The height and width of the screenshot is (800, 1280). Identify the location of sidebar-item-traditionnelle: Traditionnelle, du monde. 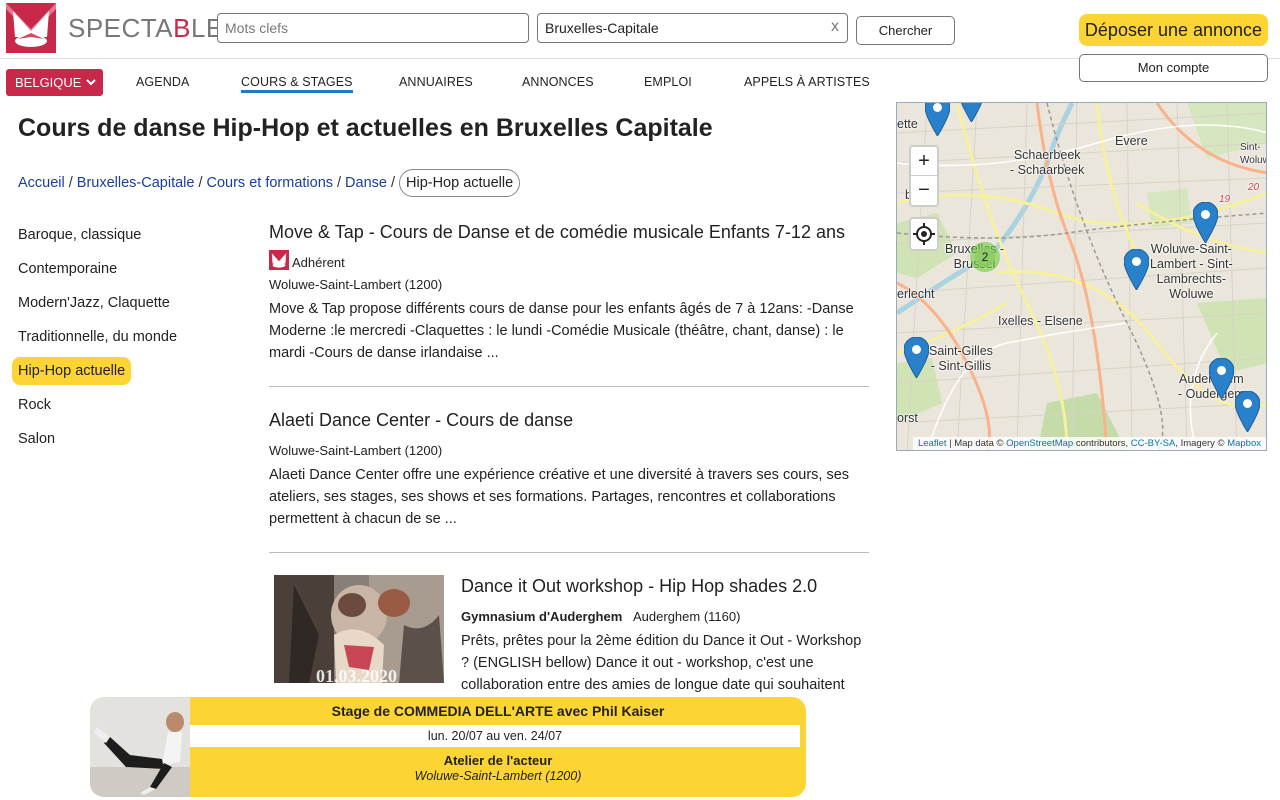
(97, 337).